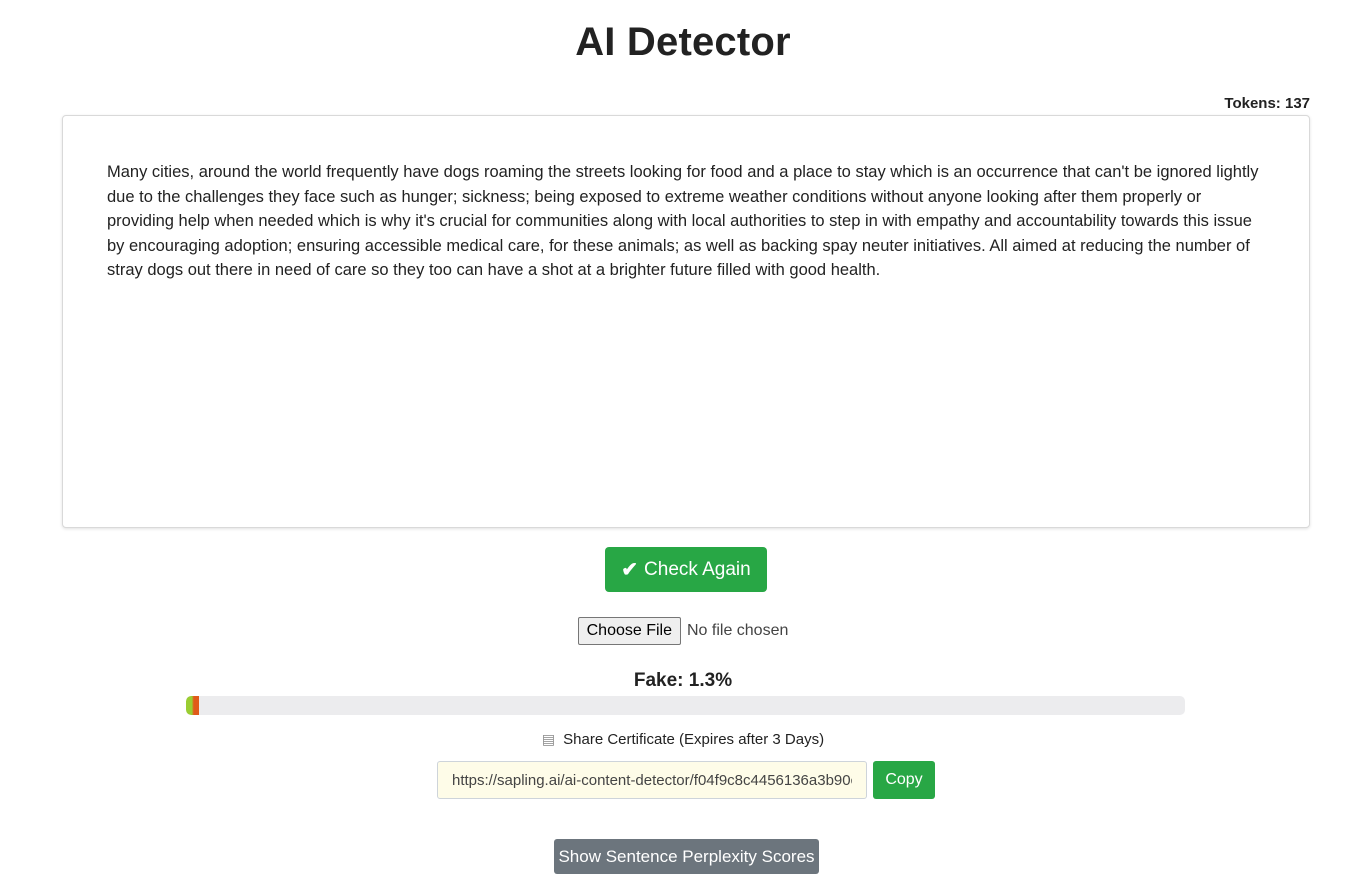  I want to click on fake-score-bar, so click(685, 705).